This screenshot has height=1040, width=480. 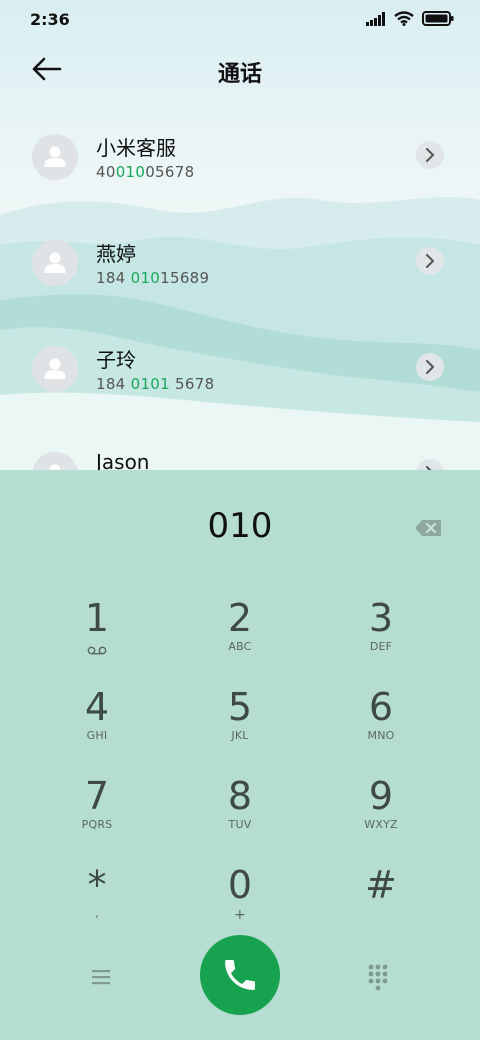 I want to click on key-5: 5 JKL, so click(x=240, y=721).